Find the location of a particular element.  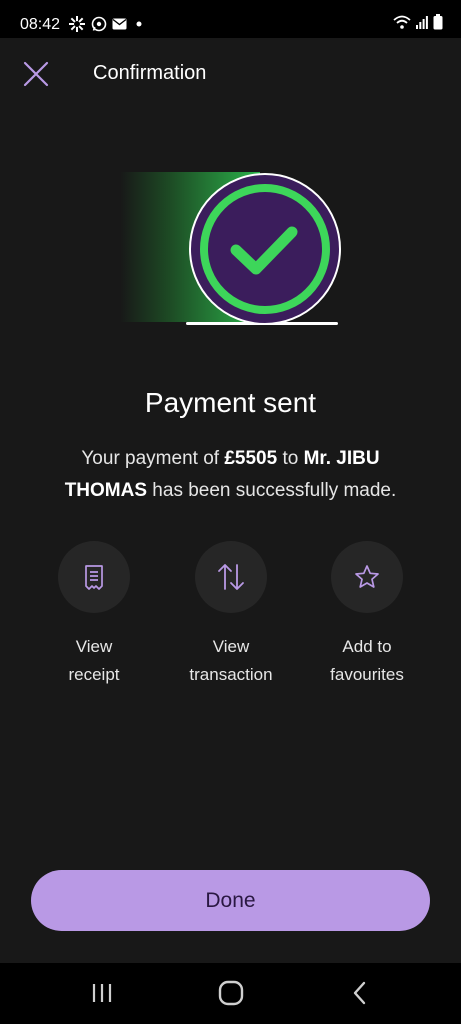

payment-amount: £5505 is located at coordinates (251, 458).